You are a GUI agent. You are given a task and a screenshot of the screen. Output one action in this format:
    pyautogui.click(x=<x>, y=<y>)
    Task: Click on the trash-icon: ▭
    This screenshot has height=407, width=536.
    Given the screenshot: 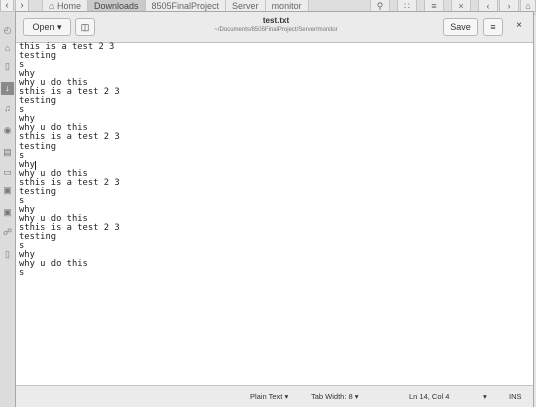 What is the action you would take?
    pyautogui.click(x=7, y=172)
    